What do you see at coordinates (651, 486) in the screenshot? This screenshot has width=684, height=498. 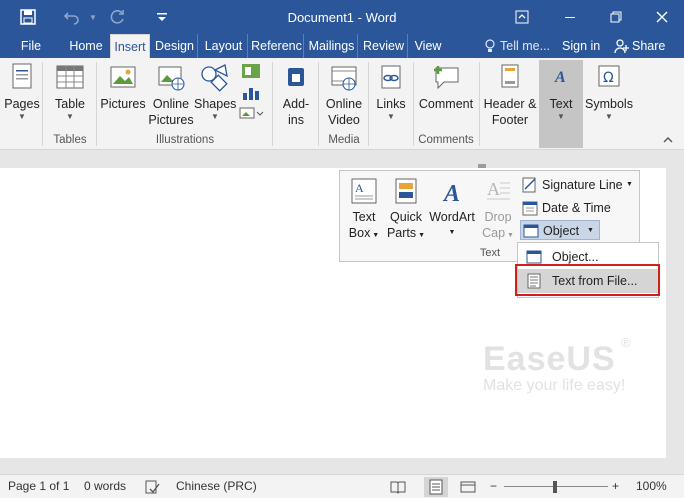 I see `zoom-level: 100%` at bounding box center [651, 486].